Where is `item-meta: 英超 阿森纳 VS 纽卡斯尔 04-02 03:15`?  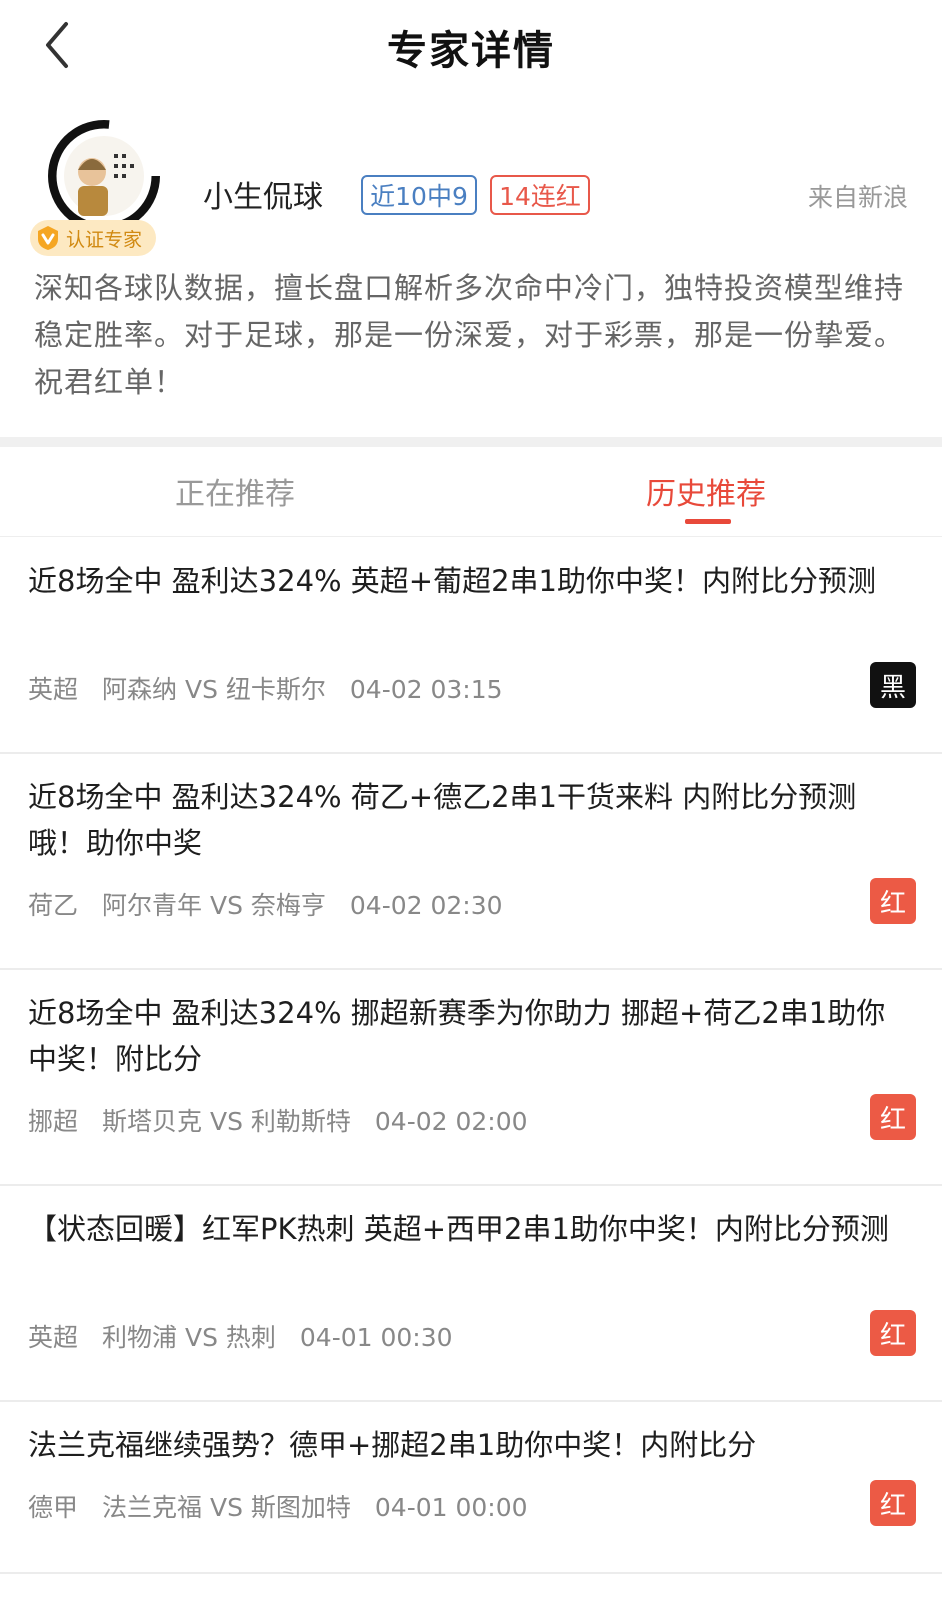 item-meta: 英超 阿森纳 VS 纽卡斯尔 04-02 03:15 is located at coordinates (277, 688).